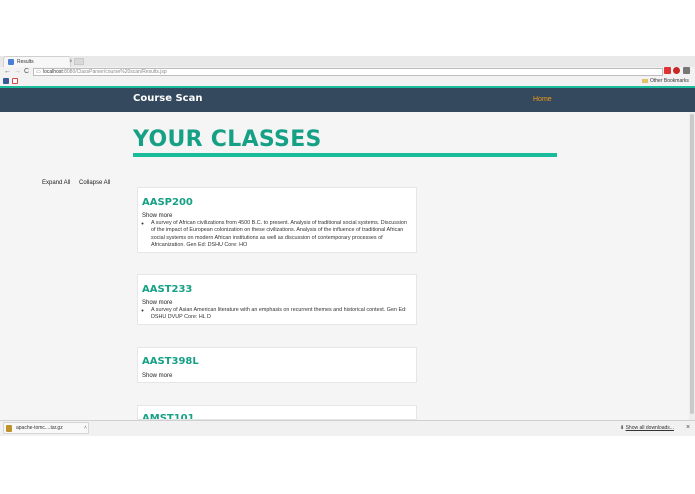  Describe the element at coordinates (667, 70) in the screenshot. I see `extension-icon` at that location.